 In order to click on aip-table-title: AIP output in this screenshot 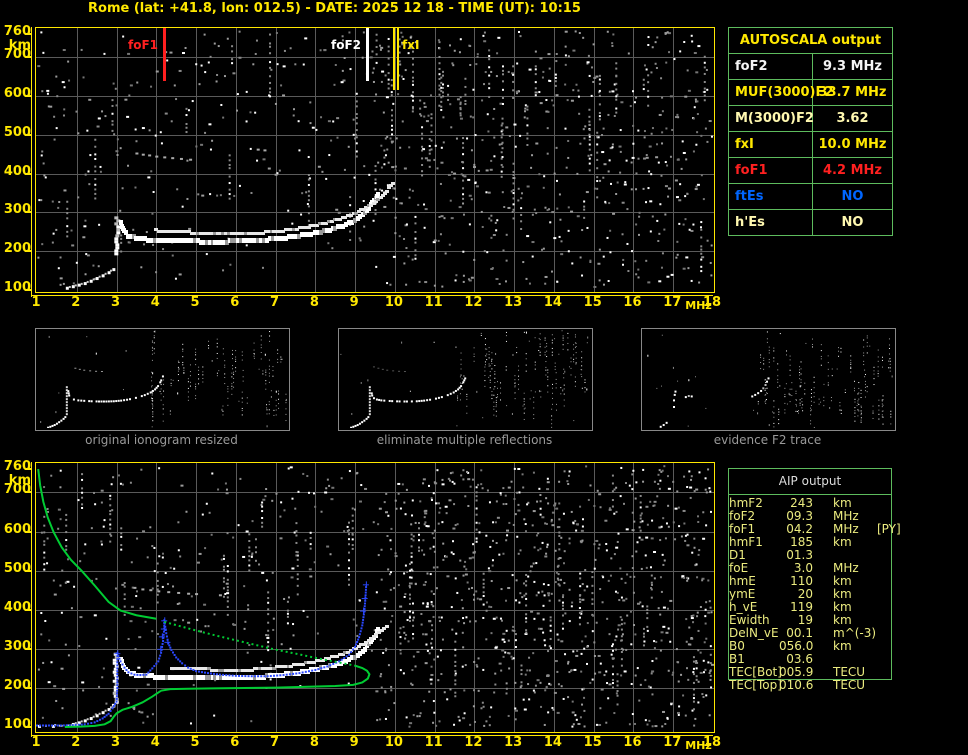, I will do `click(810, 482)`.